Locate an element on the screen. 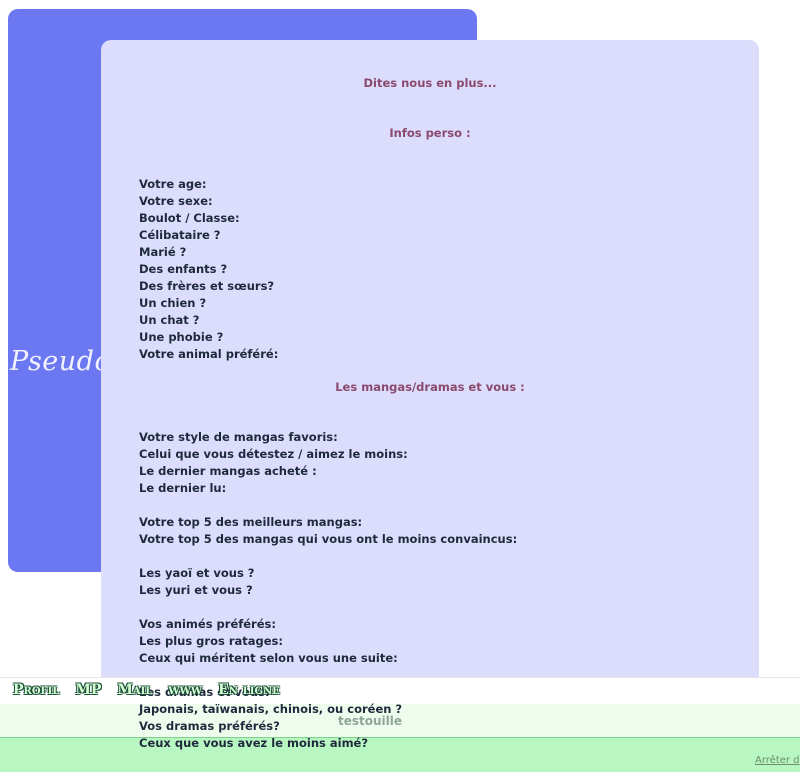 The width and height of the screenshot is (800, 772). list-item: Les plus gros ratages: is located at coordinates (211, 641).